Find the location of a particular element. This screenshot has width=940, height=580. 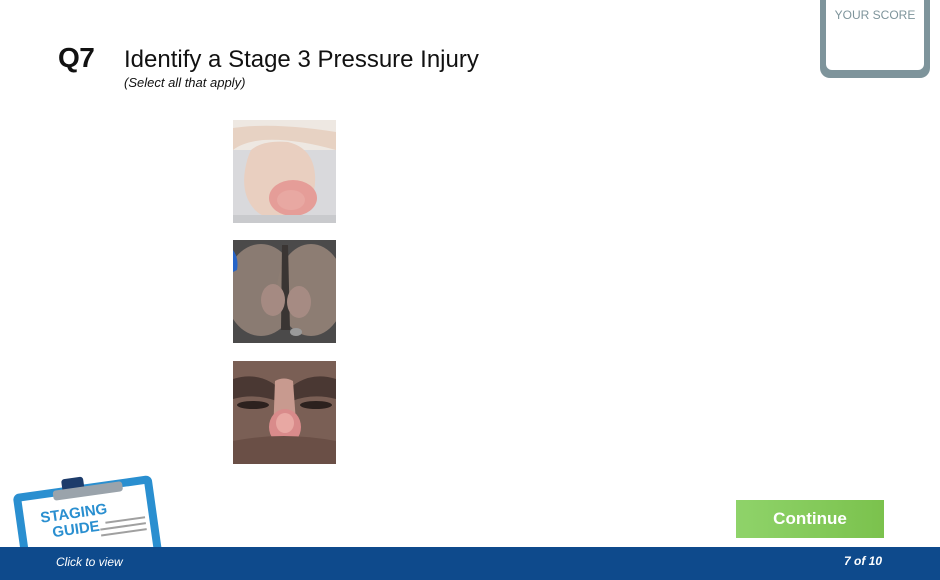

heel-photo-icon is located at coordinates (284, 171).